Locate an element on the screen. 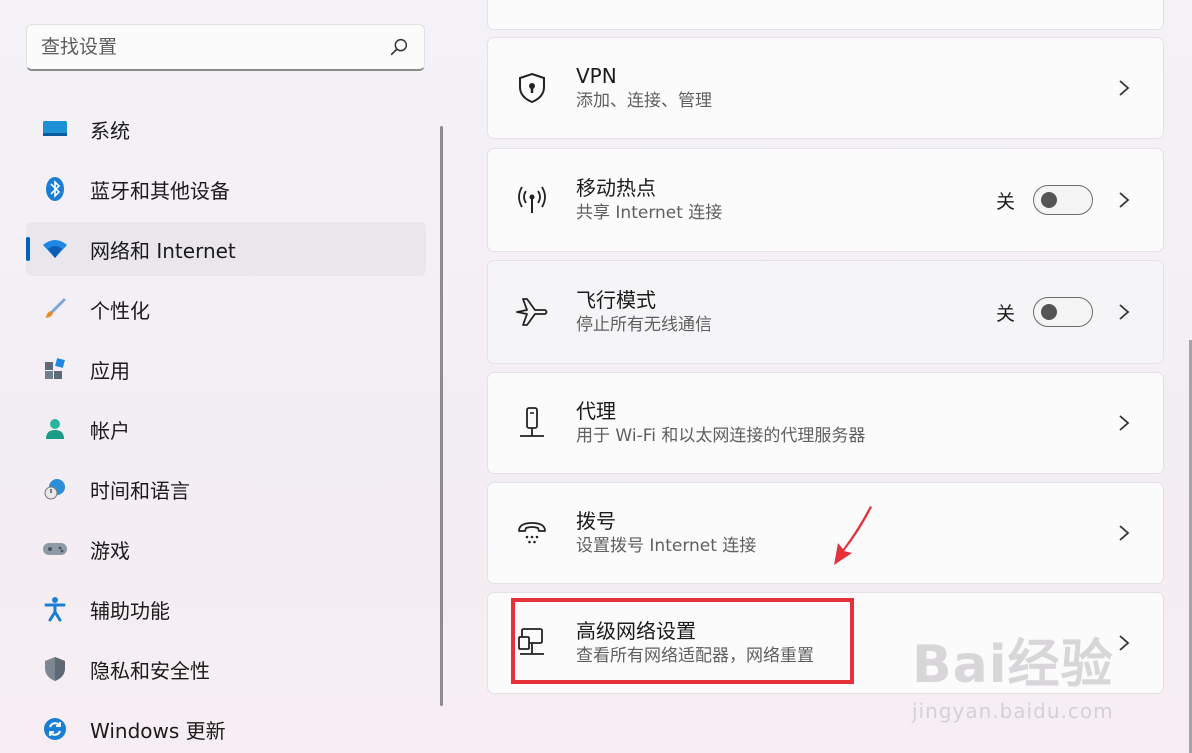 The image size is (1192, 753). search-box is located at coordinates (225, 47).